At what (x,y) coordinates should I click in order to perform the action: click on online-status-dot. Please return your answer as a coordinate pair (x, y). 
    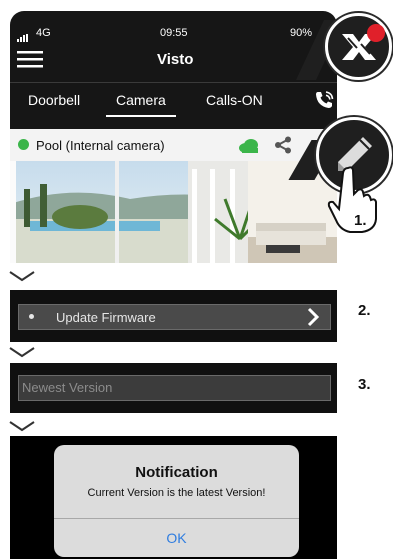
    Looking at the image, I should click on (23, 144).